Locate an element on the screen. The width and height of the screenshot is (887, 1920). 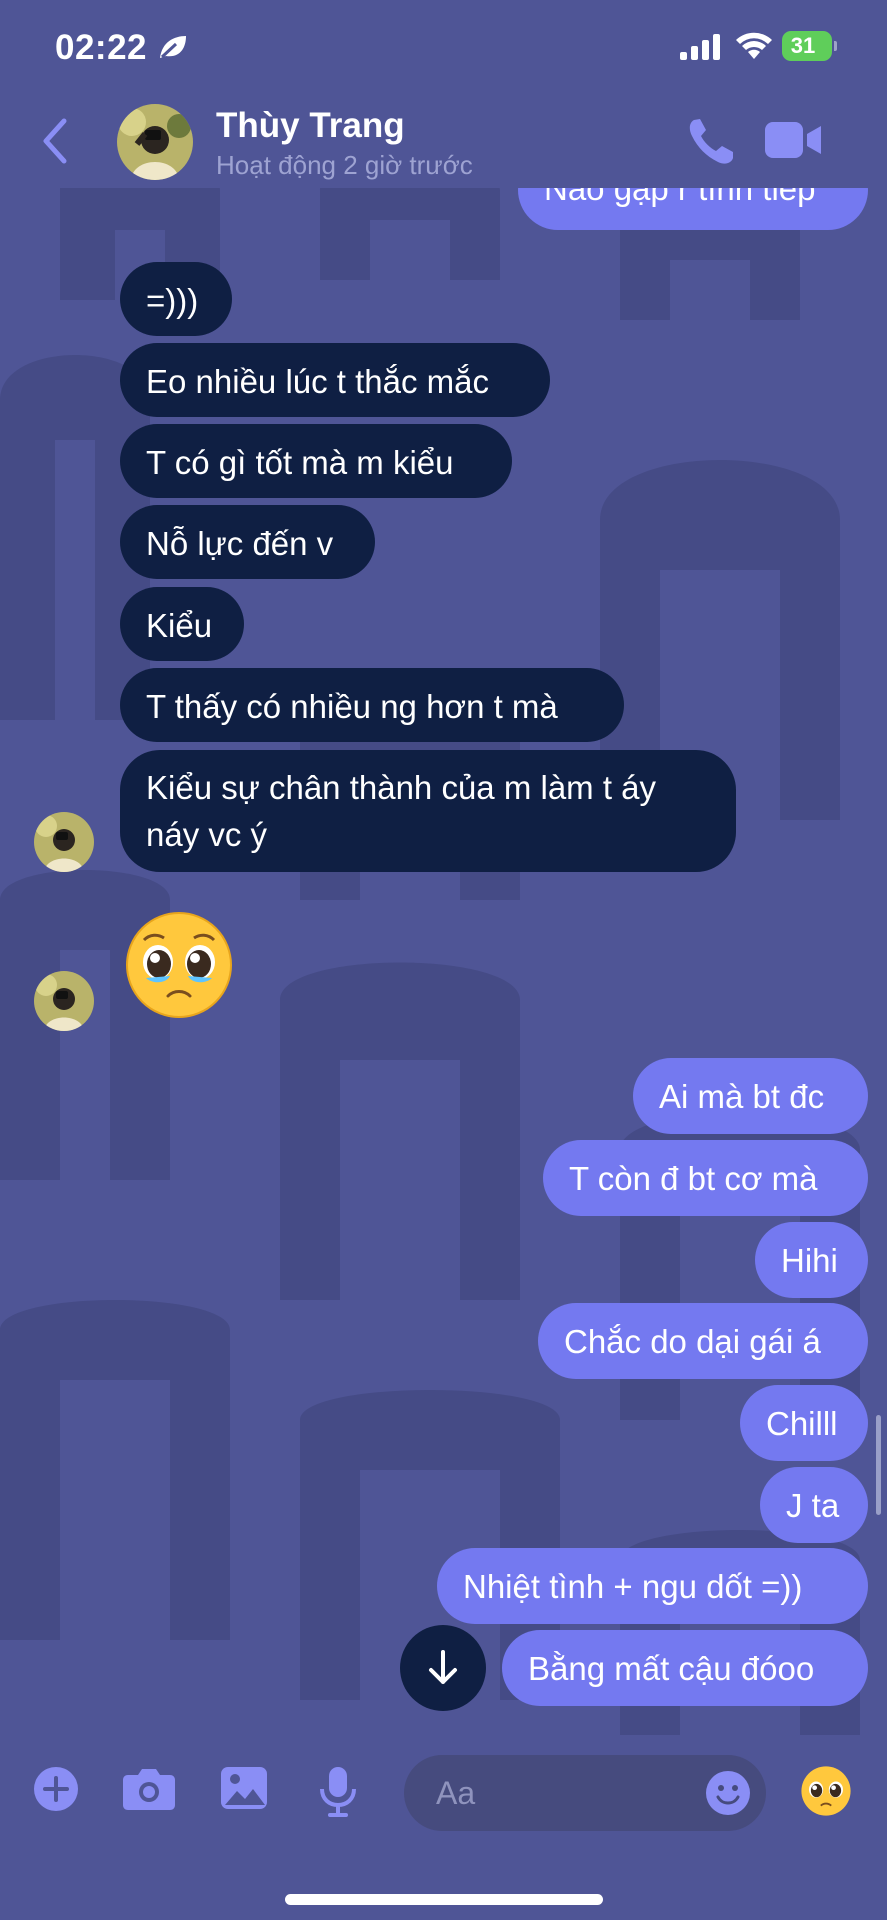
scrollbar-thumb is located at coordinates (878, 1465).